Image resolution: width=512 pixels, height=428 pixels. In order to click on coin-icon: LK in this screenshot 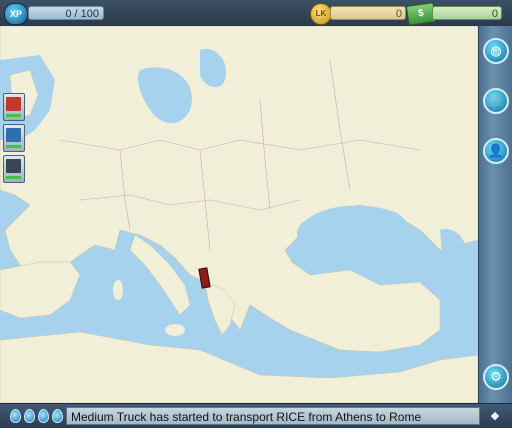, I will do `click(321, 14)`.